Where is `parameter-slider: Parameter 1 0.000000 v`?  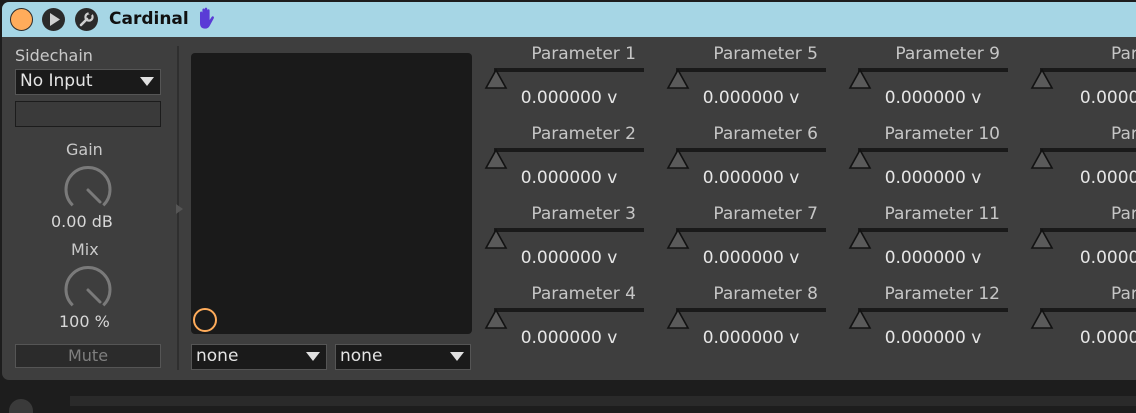 parameter-slider: Parameter 1 0.000000 v is located at coordinates (569, 84).